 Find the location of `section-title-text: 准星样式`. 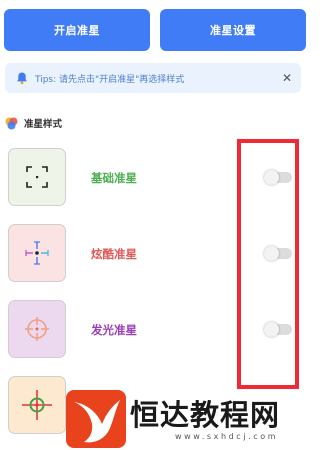

section-title-text: 准星样式 is located at coordinates (43, 124).